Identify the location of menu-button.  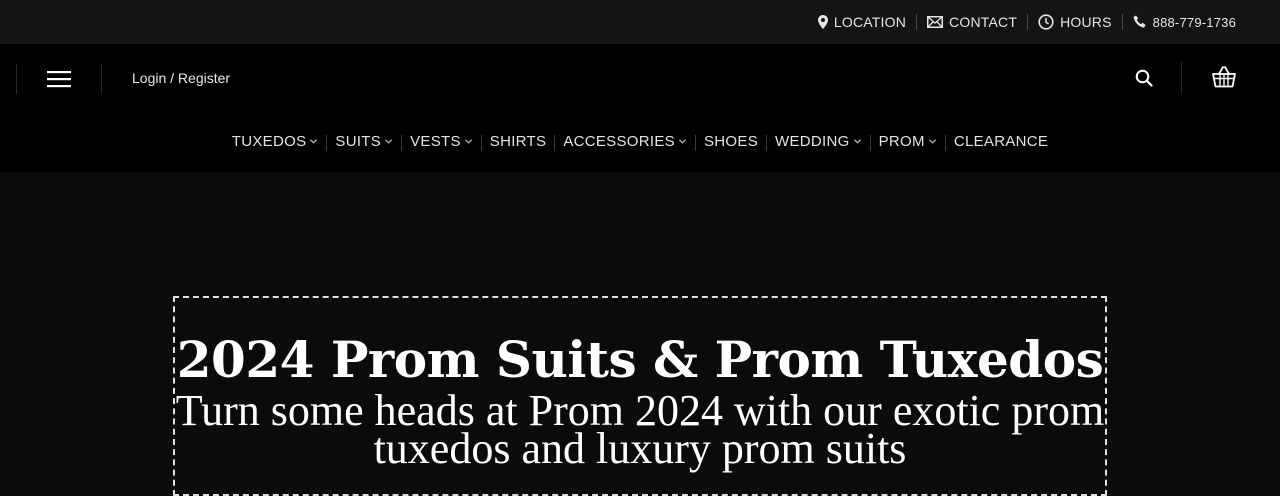
(59, 79).